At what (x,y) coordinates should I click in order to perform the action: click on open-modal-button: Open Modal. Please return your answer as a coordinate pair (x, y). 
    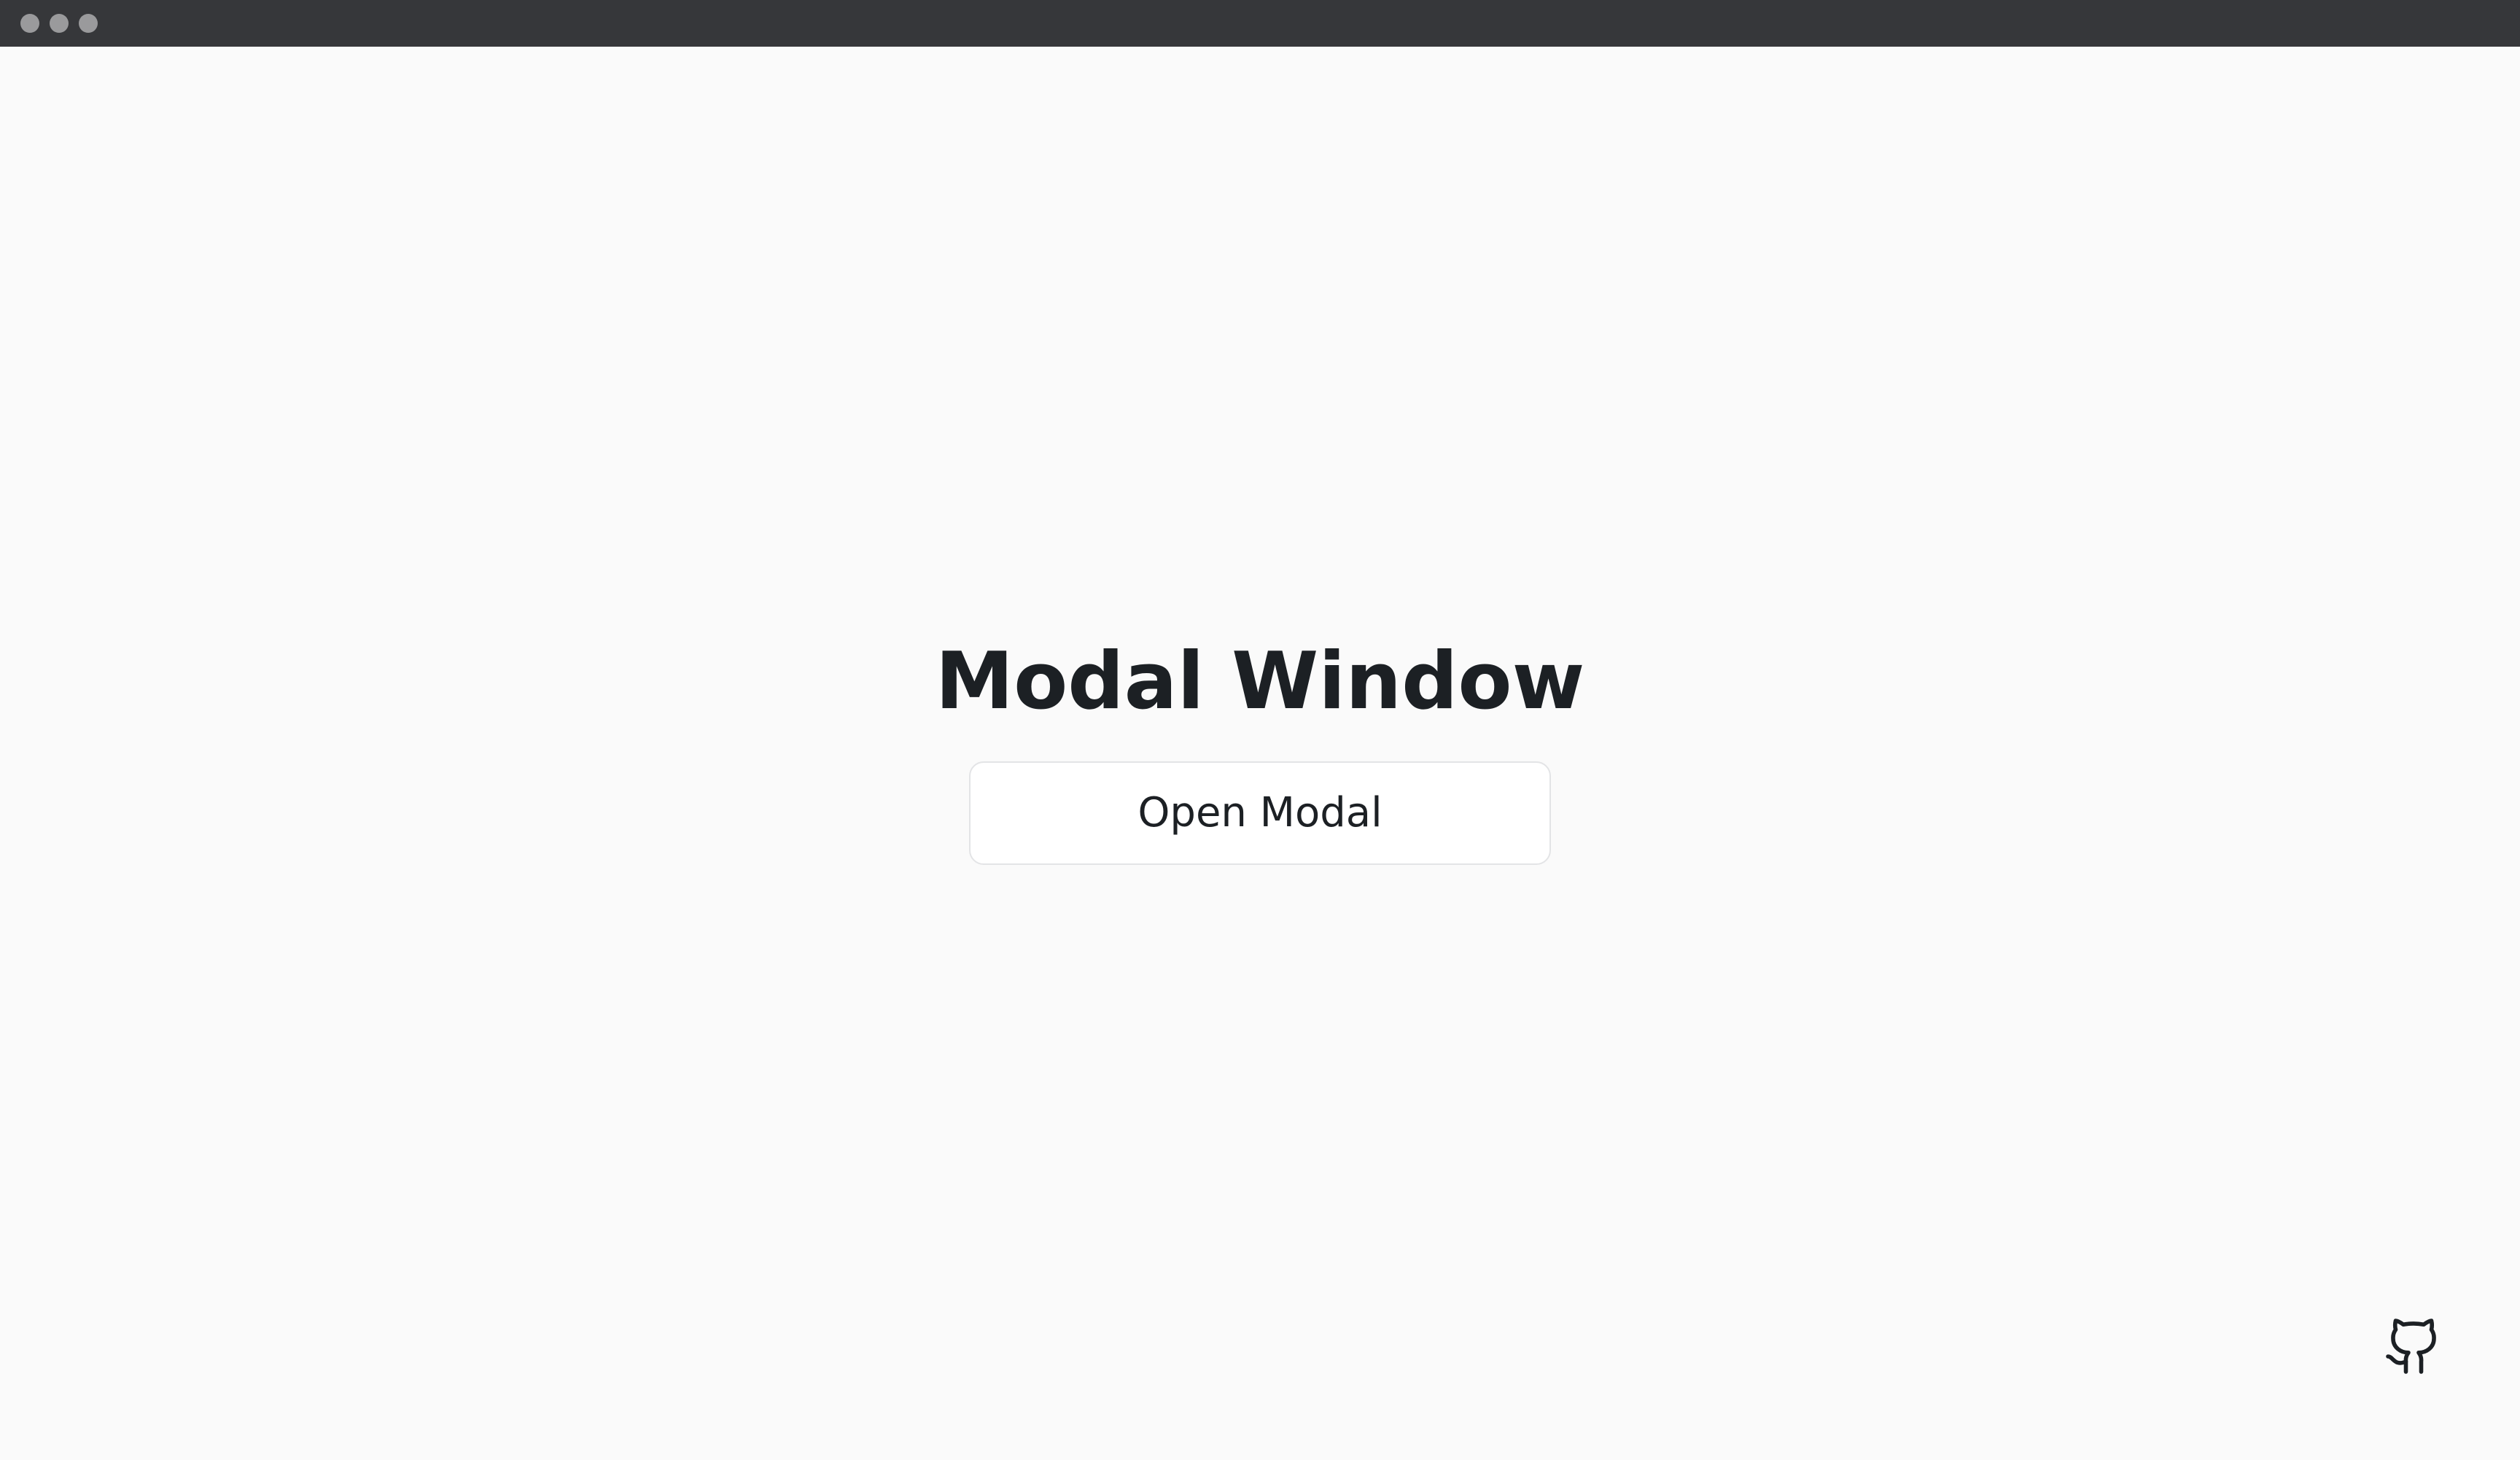
    Looking at the image, I should click on (1260, 813).